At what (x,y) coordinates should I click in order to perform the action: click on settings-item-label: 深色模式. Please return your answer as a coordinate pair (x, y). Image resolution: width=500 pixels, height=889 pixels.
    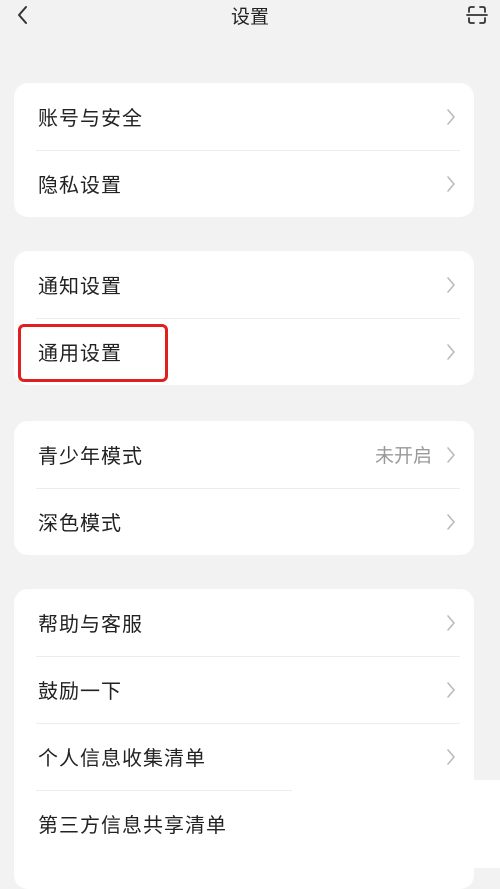
    Looking at the image, I should click on (80, 523).